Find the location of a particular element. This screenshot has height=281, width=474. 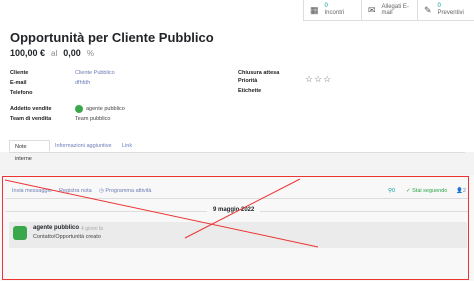

edit-icon: ✎ is located at coordinates (428, 9).